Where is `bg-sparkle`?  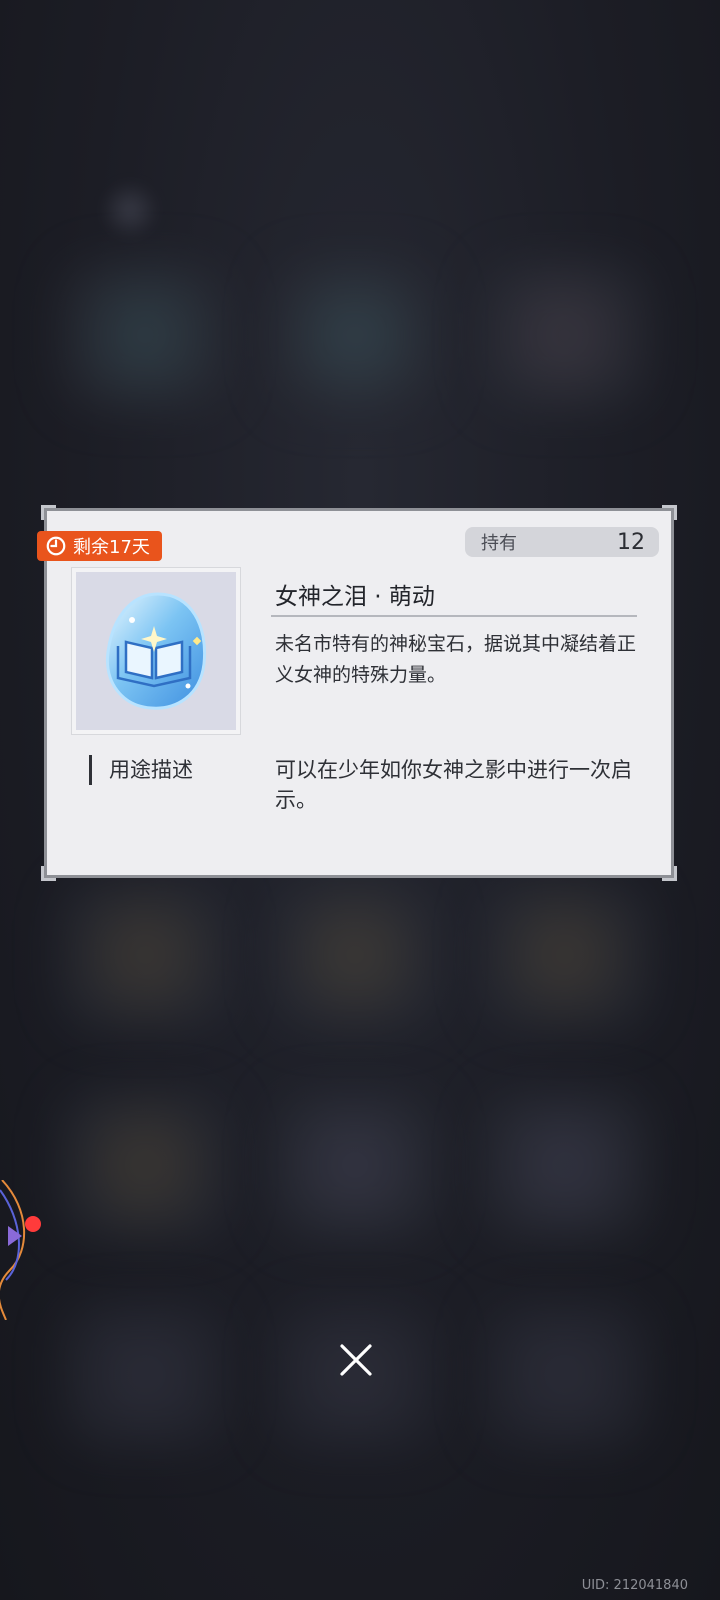 bg-sparkle is located at coordinates (130, 210).